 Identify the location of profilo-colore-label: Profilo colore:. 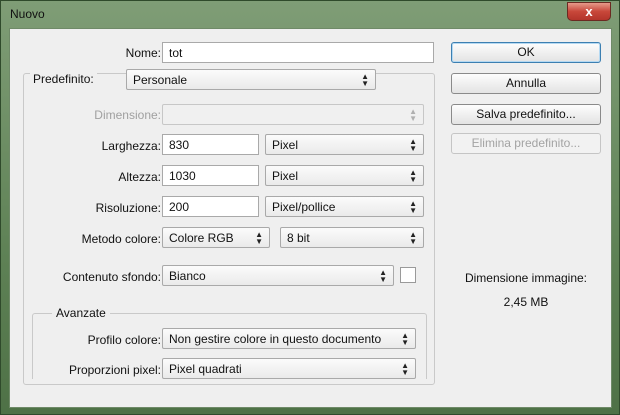
(124, 340).